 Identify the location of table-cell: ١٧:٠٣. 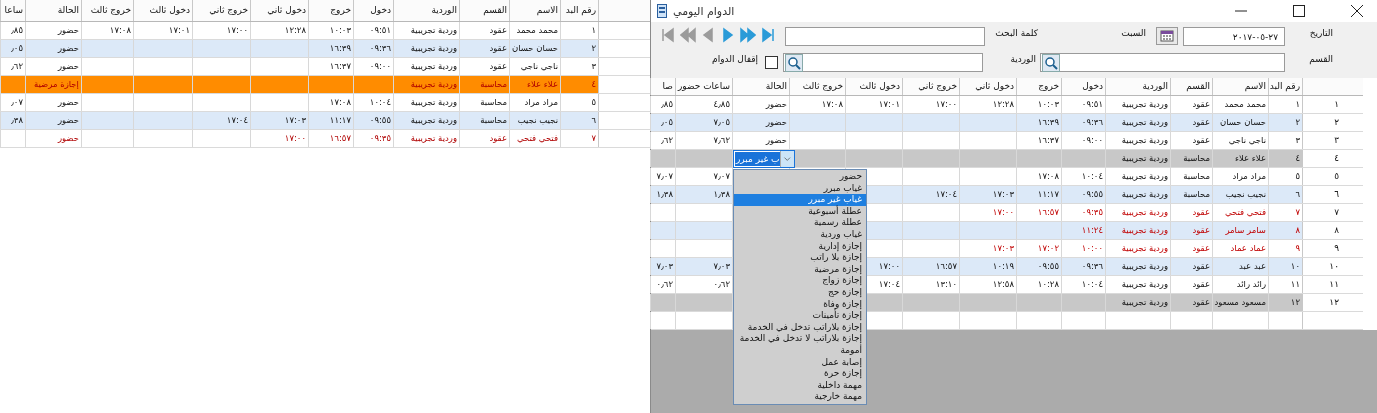
(279, 120).